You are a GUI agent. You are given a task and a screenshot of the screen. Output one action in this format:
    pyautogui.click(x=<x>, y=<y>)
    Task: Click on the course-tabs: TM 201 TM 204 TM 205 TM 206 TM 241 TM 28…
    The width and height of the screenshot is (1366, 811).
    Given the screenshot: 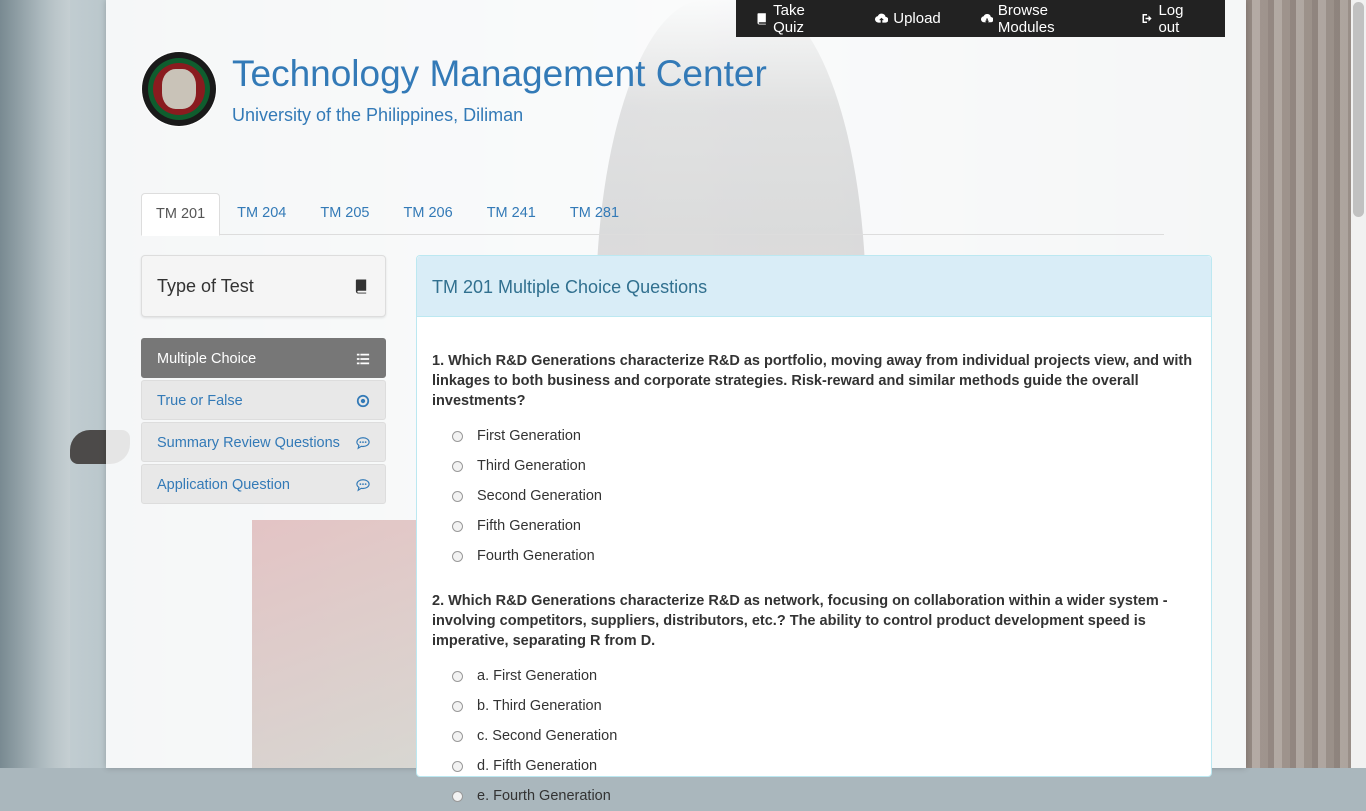 What is the action you would take?
    pyautogui.click(x=652, y=214)
    